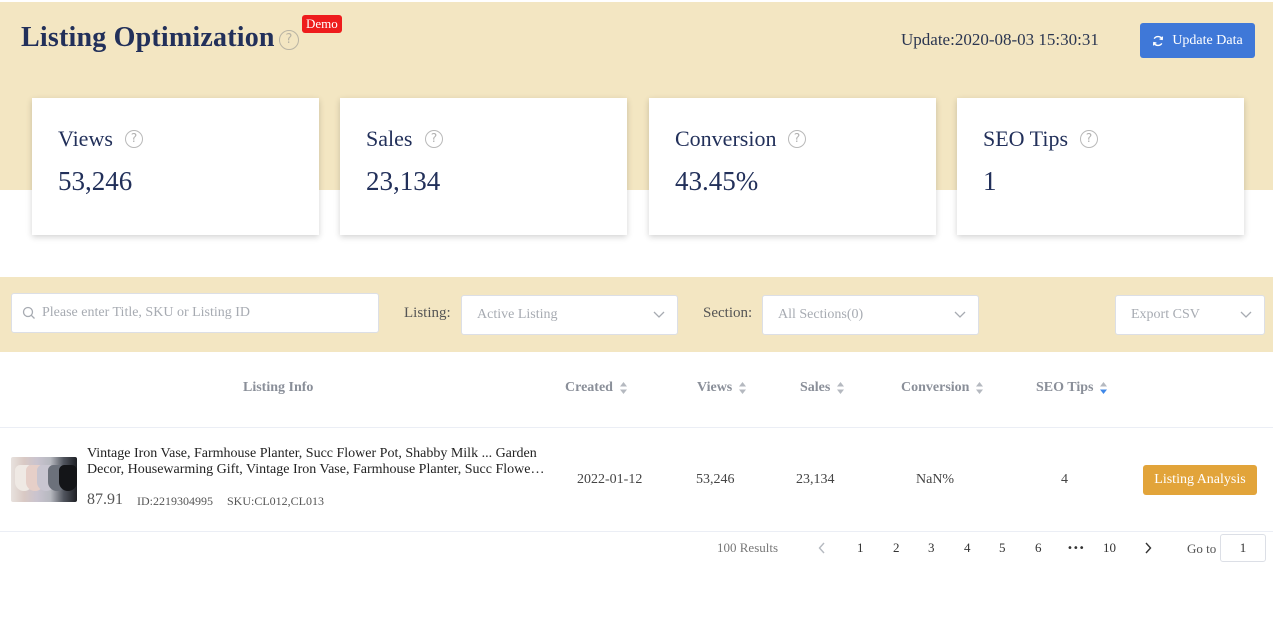 This screenshot has height=636, width=1273. What do you see at coordinates (389, 138) in the screenshot?
I see `stat-label: Sales` at bounding box center [389, 138].